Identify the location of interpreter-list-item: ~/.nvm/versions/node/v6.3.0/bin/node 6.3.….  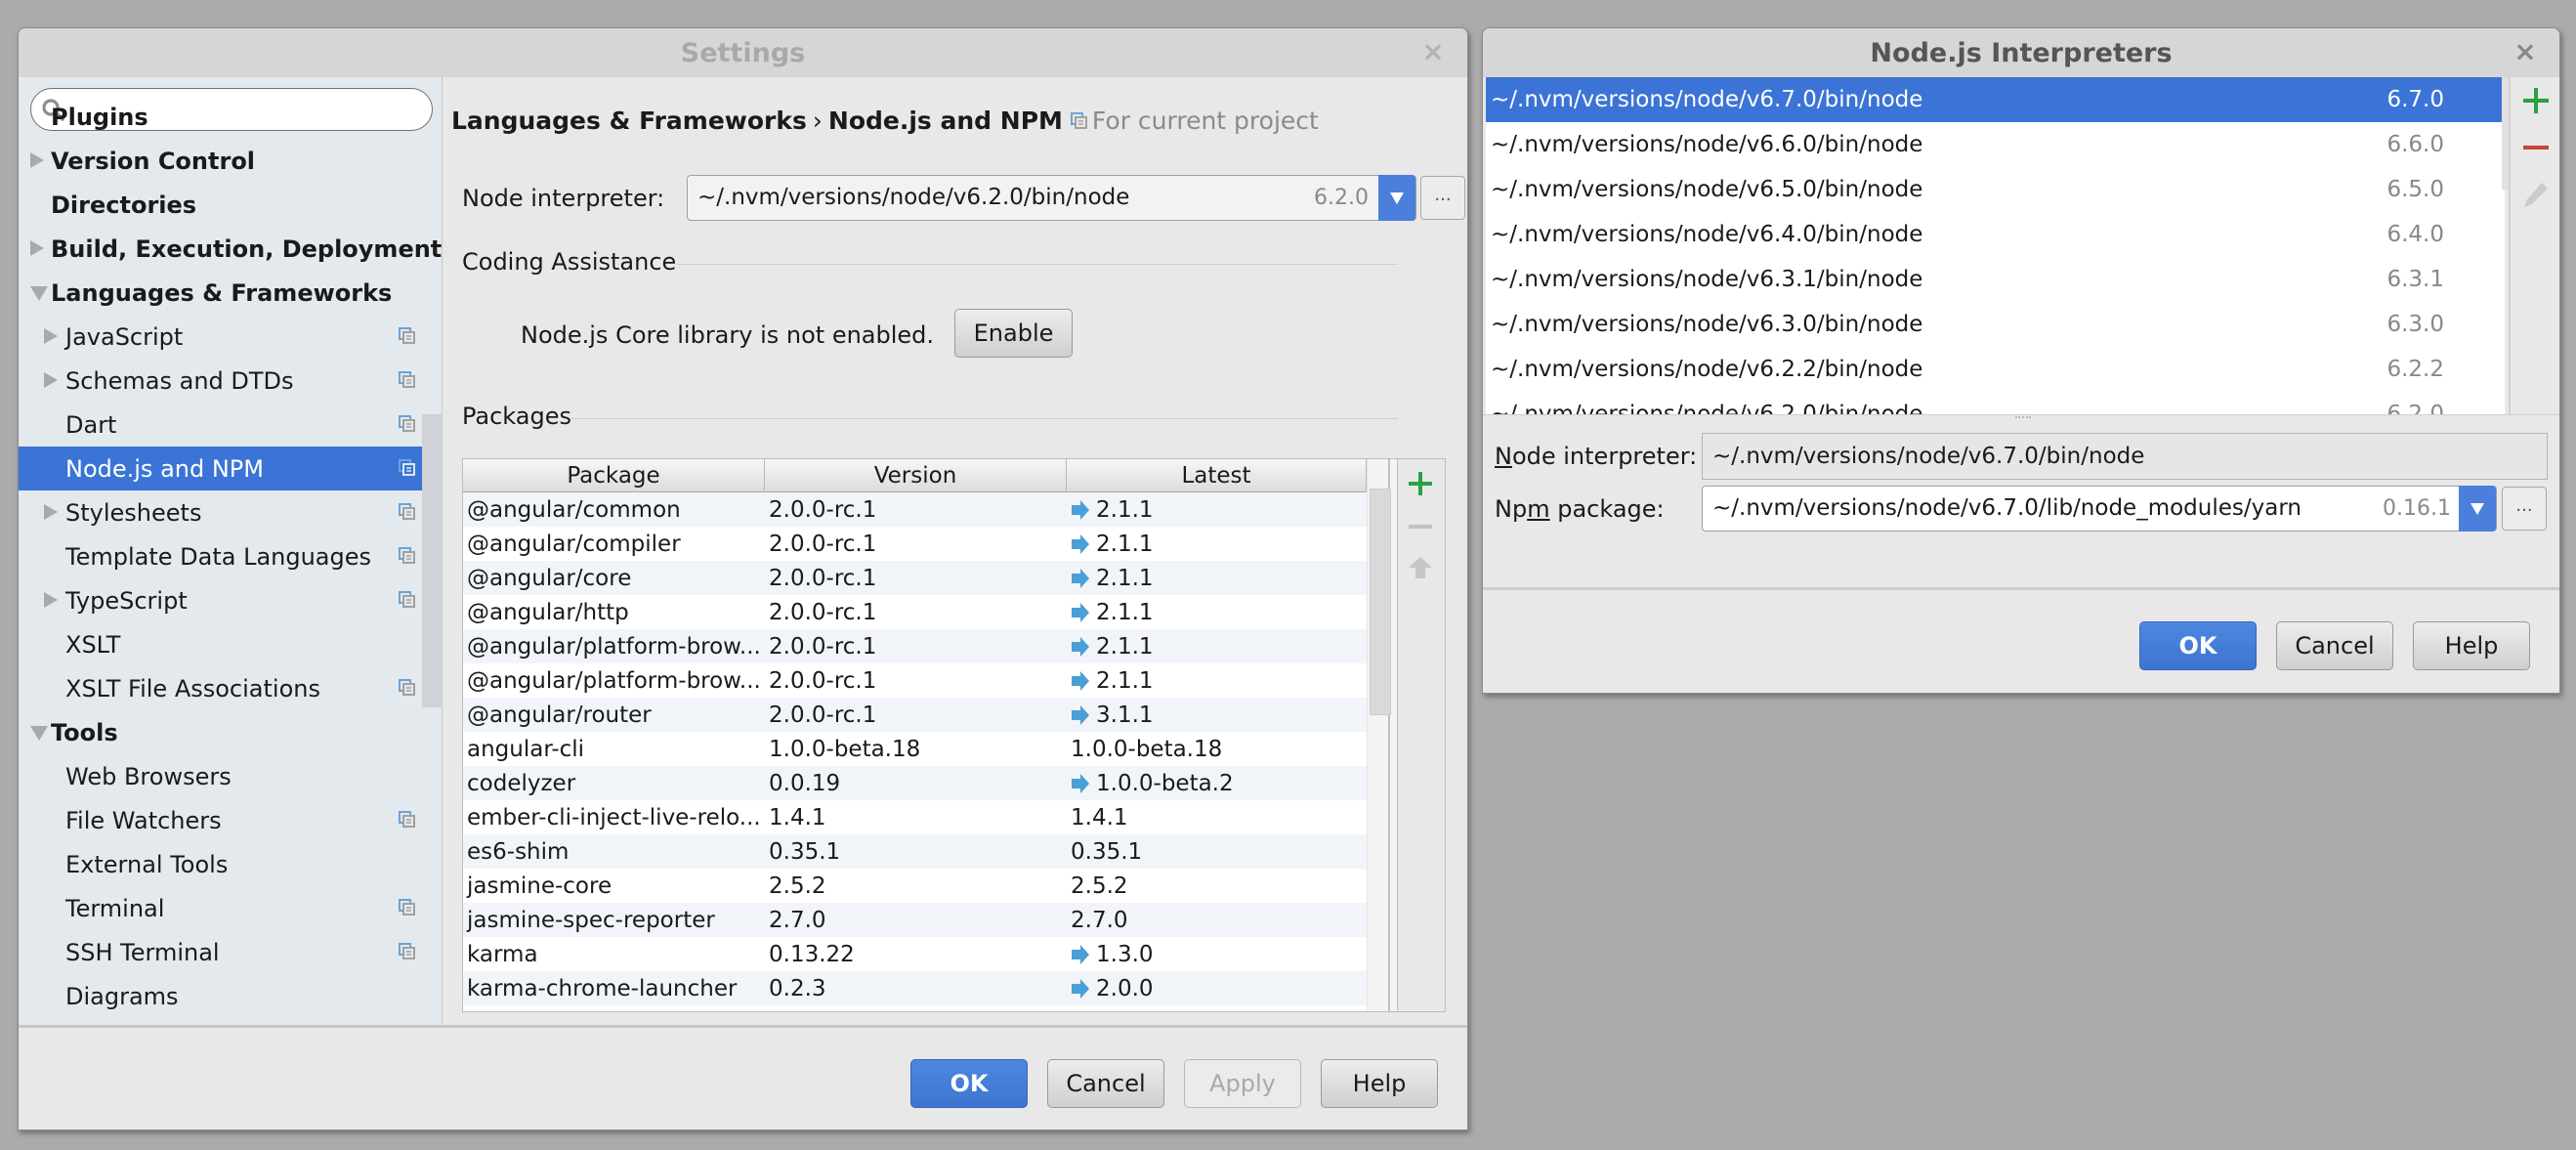
(1995, 324).